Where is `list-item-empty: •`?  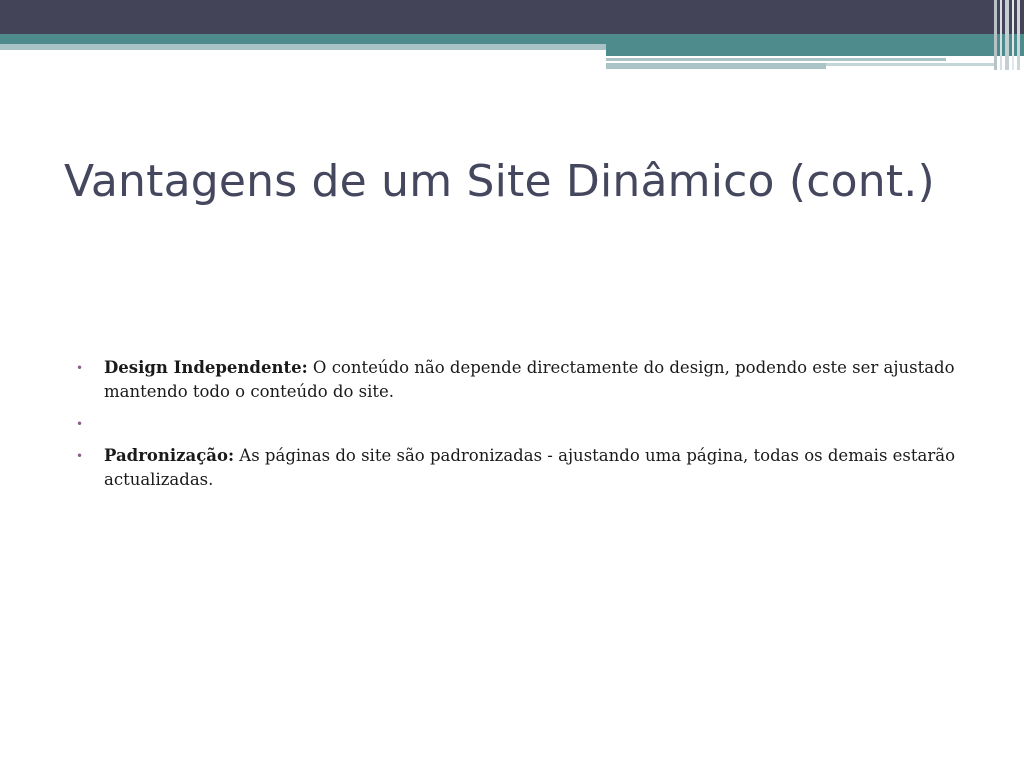
list-item-empty: • is located at coordinates (516, 424).